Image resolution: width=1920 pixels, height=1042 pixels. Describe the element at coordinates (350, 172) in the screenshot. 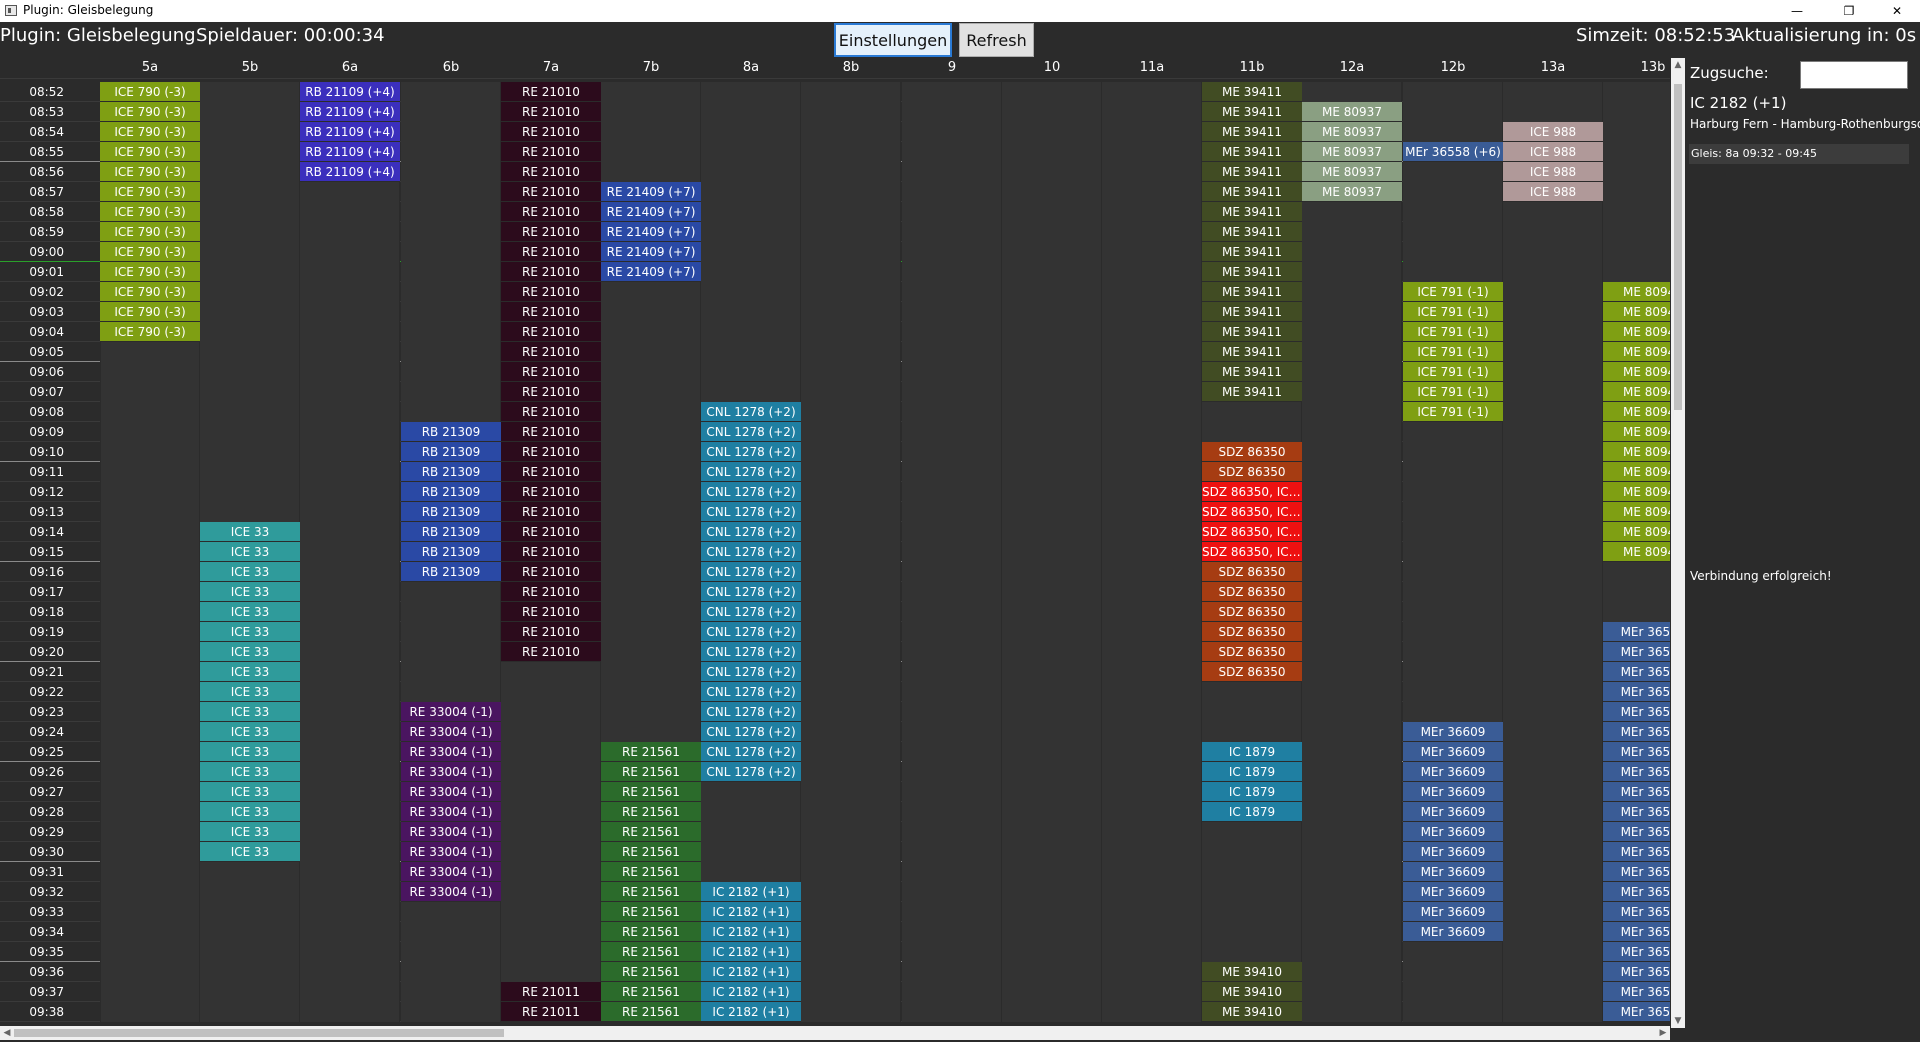

I see `train-label: RB 21109 (+4)` at that location.